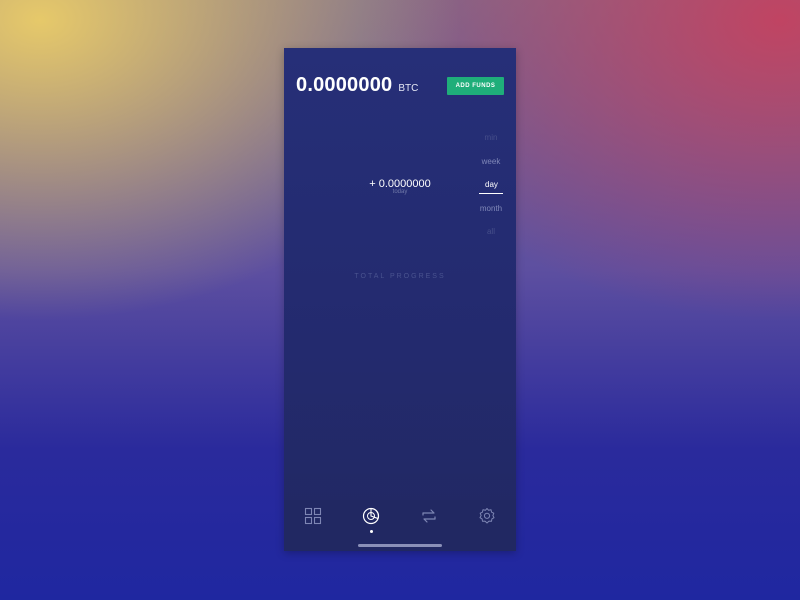 The height and width of the screenshot is (600, 800). I want to click on period-month: month, so click(491, 214).